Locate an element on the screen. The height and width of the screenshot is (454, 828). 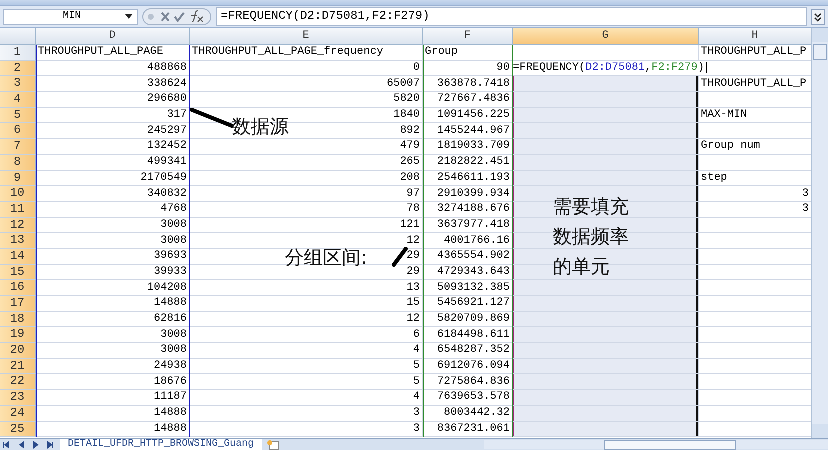
row-header: 21 is located at coordinates (18, 366).